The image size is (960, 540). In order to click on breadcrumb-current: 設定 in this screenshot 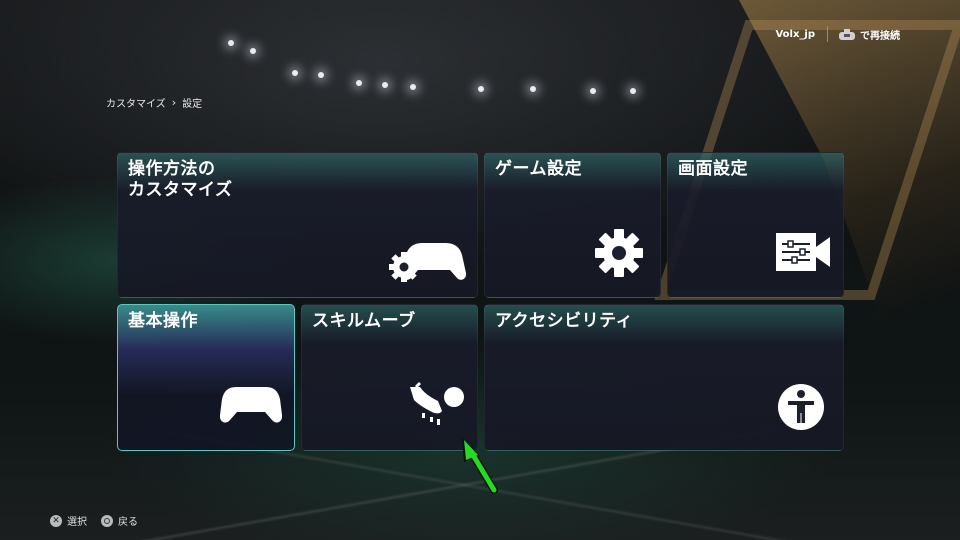, I will do `click(192, 104)`.